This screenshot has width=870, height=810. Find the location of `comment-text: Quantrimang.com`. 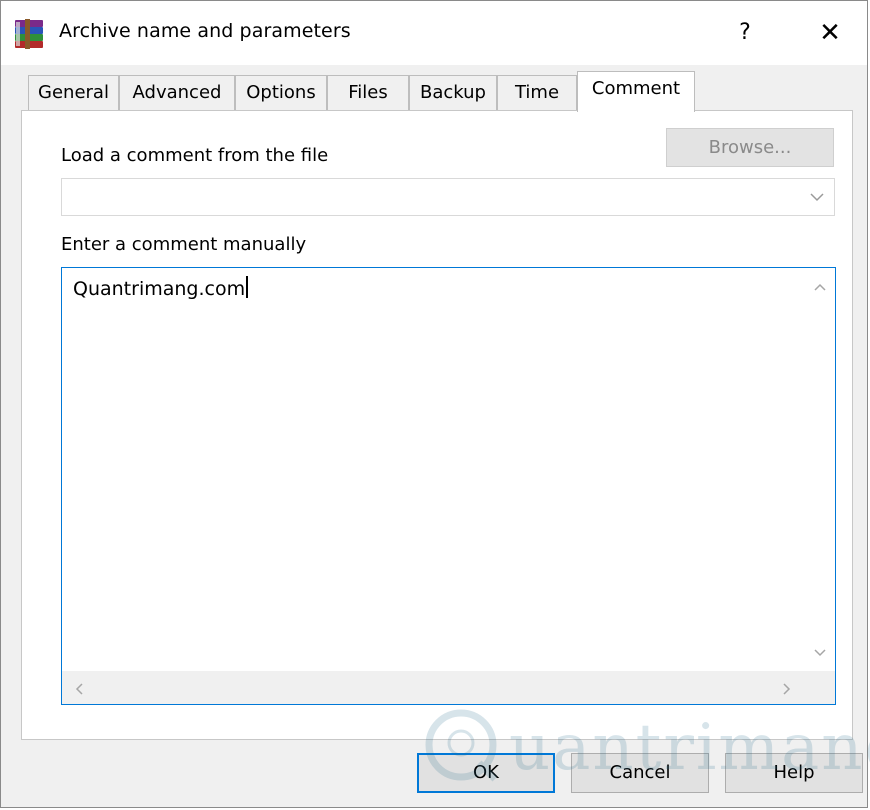

comment-text: Quantrimang.com is located at coordinates (161, 288).